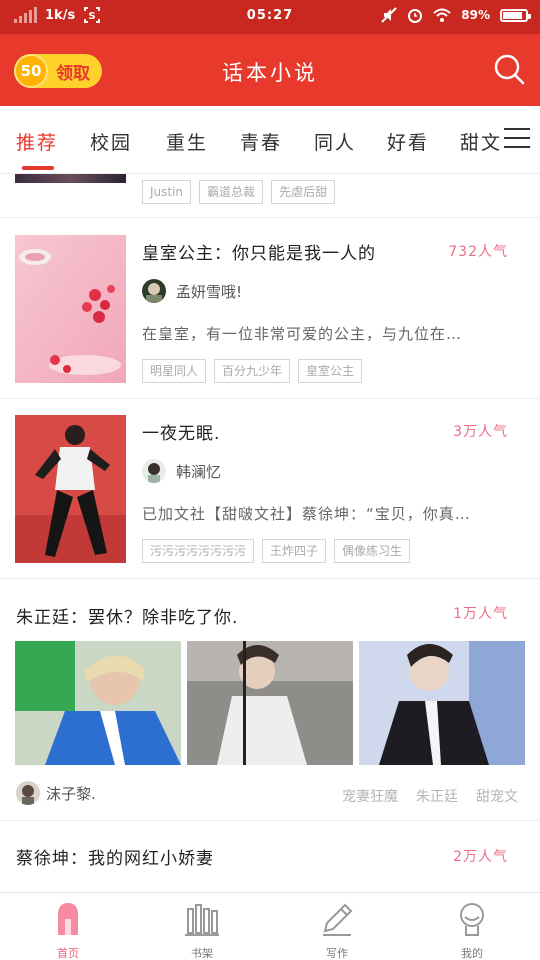 The height and width of the screenshot is (960, 540). I want to click on home-icon, so click(68, 919).